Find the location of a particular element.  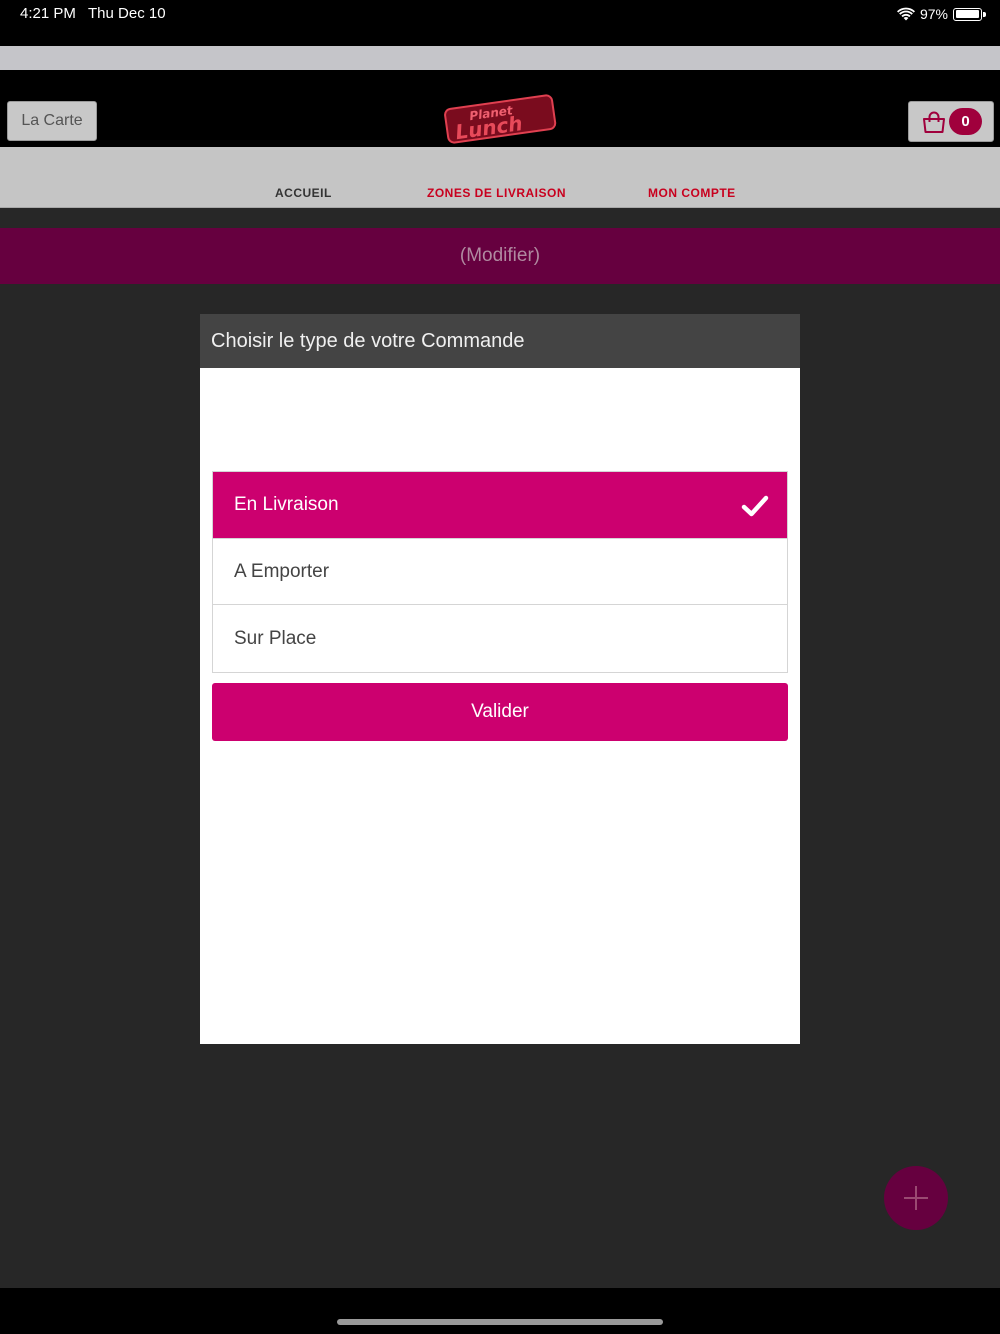

status-bar: 4:21 PM Thu Dec 10 97% is located at coordinates (500, 14).